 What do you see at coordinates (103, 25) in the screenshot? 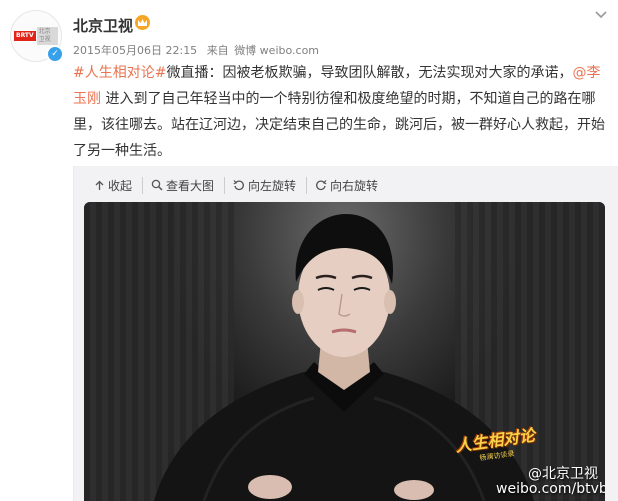
I see `author-name: 北京卫视` at bounding box center [103, 25].